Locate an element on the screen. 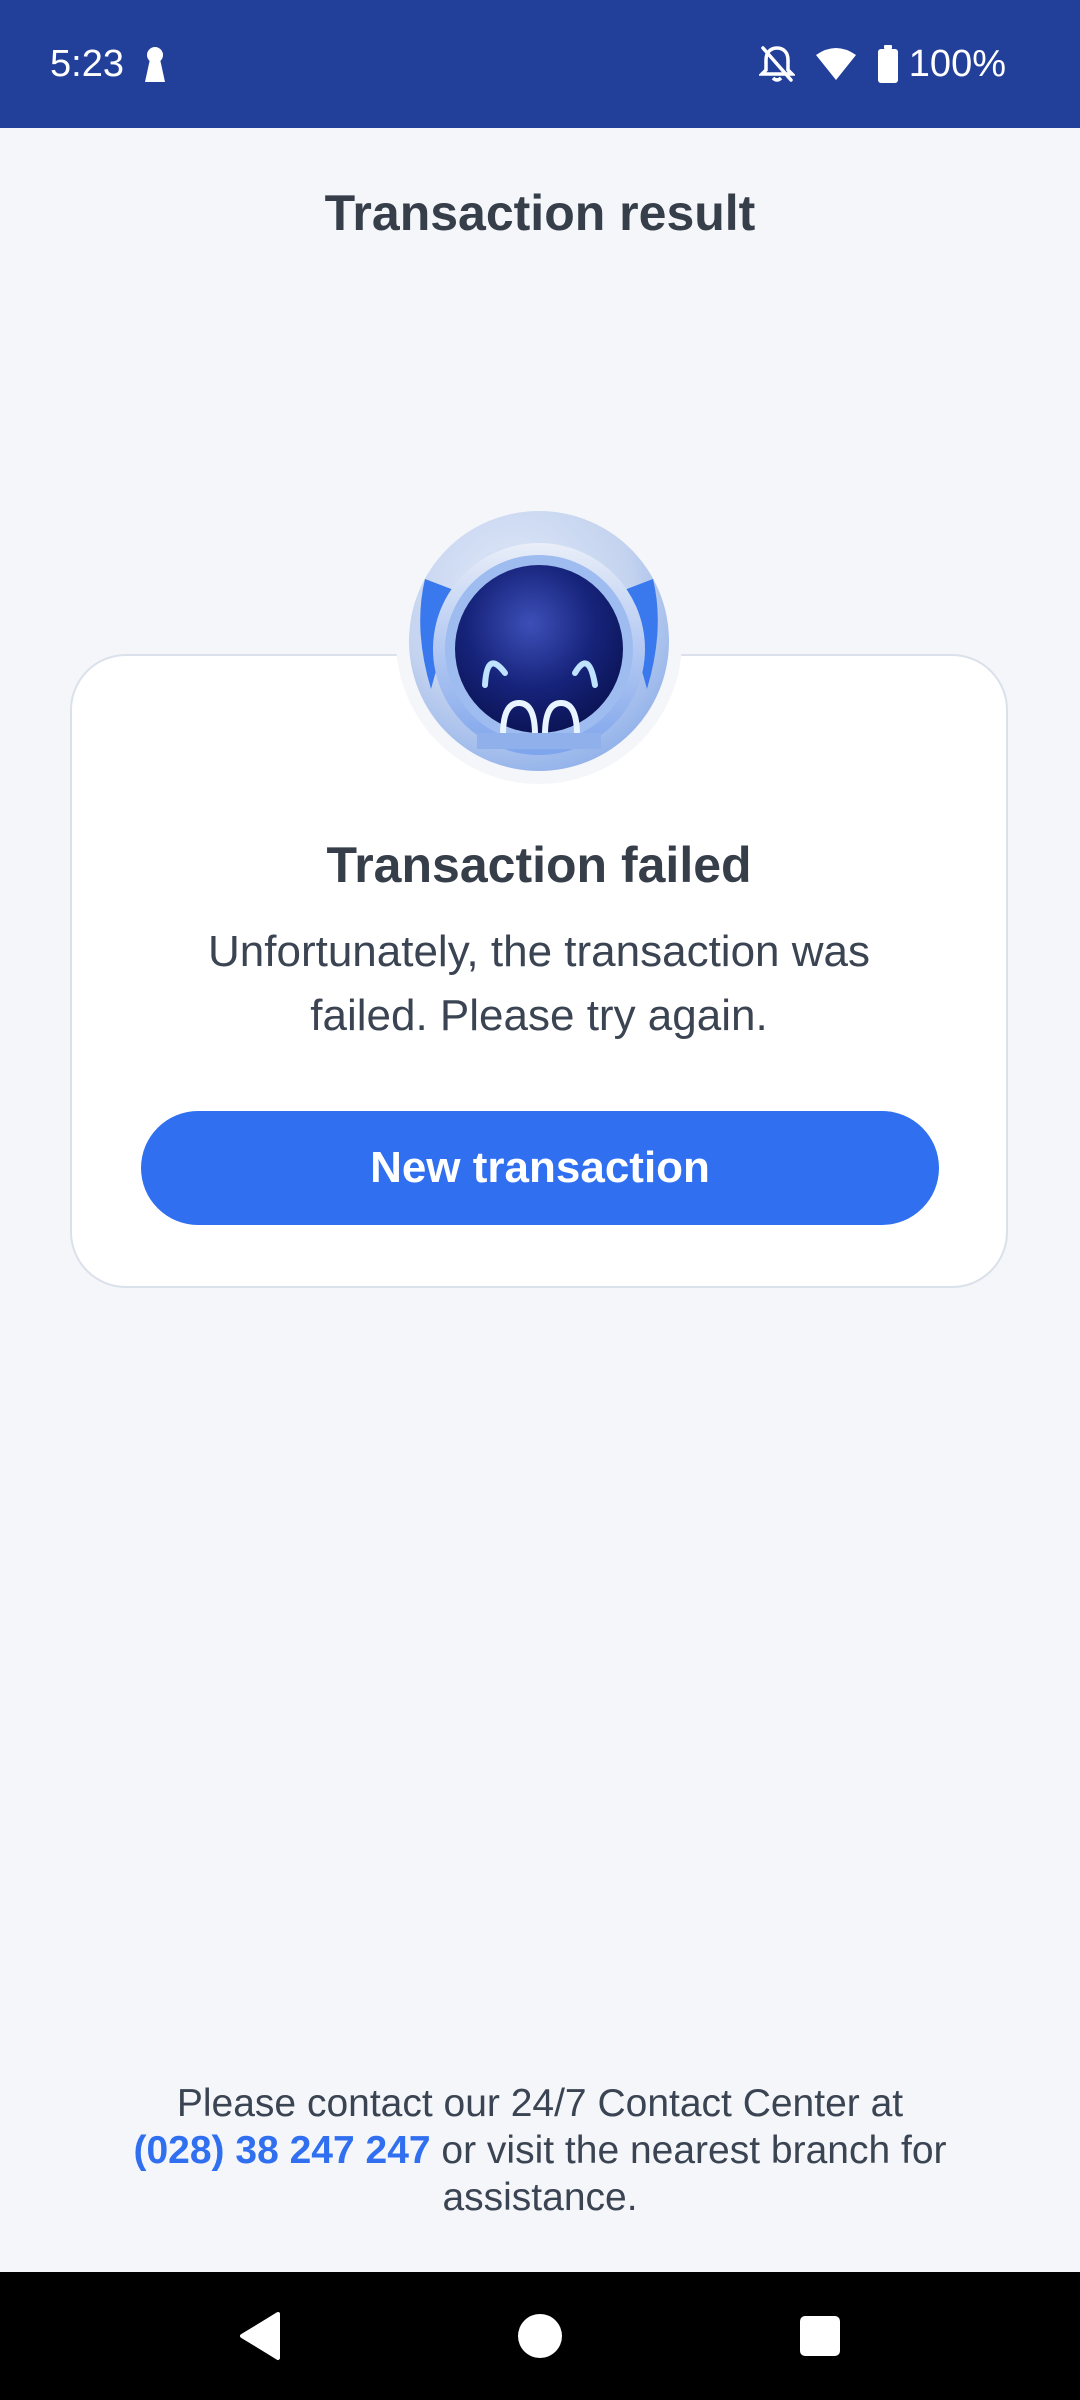 This screenshot has height=2400, width=1080. bell-off-icon is located at coordinates (776, 64).